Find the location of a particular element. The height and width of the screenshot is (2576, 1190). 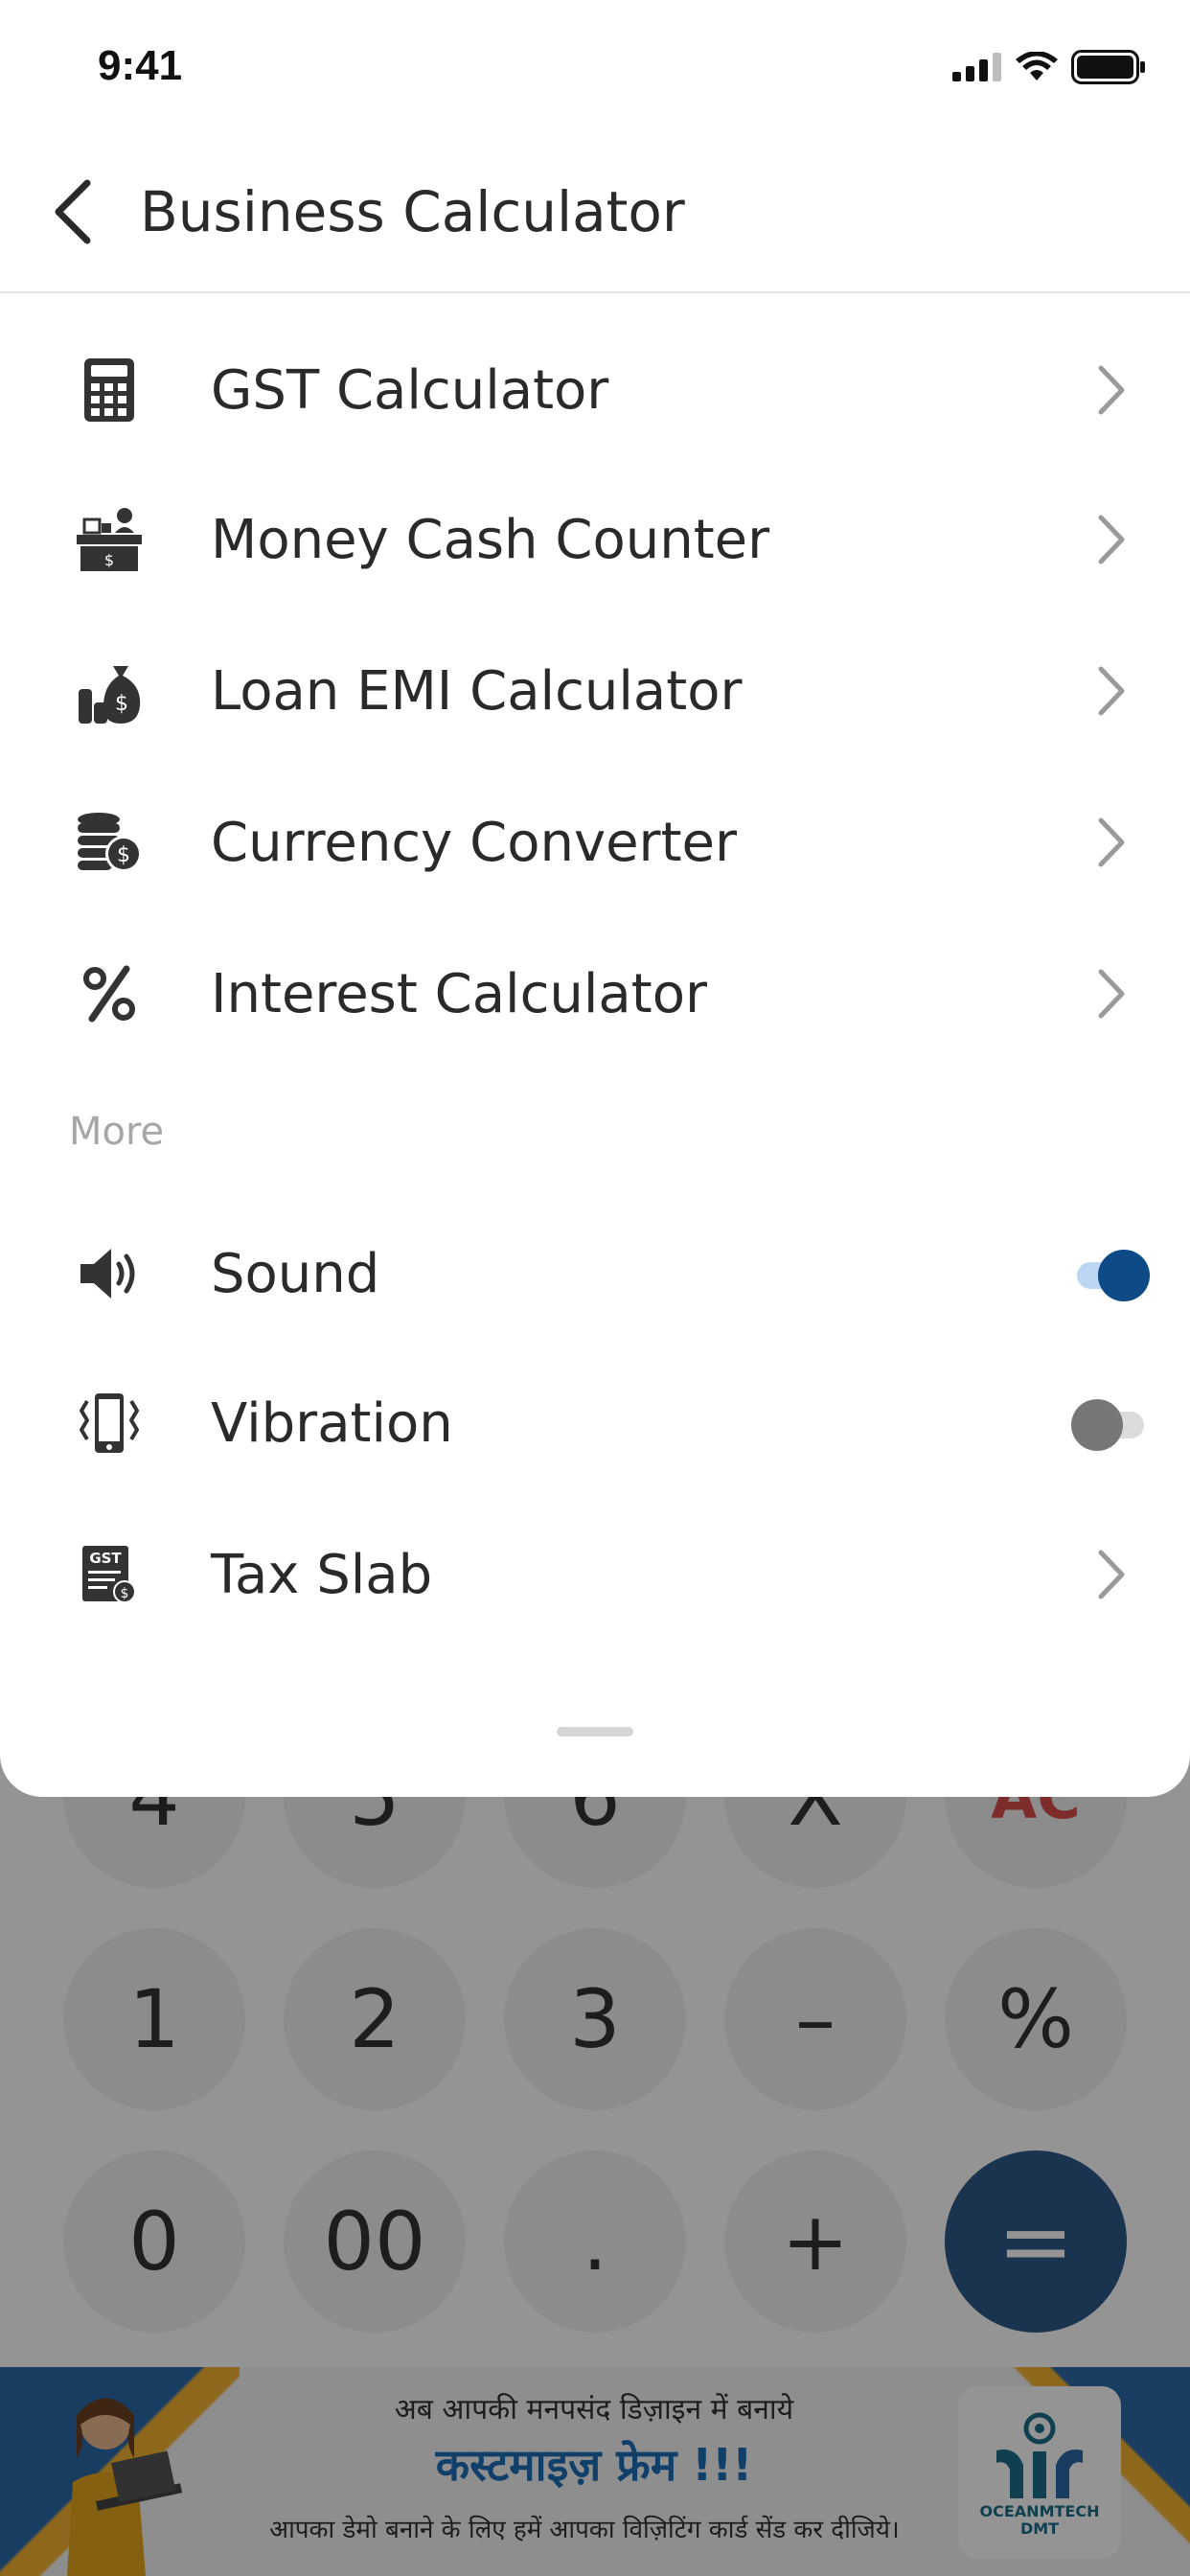

menu-item-label: GST Calculator is located at coordinates (410, 390).